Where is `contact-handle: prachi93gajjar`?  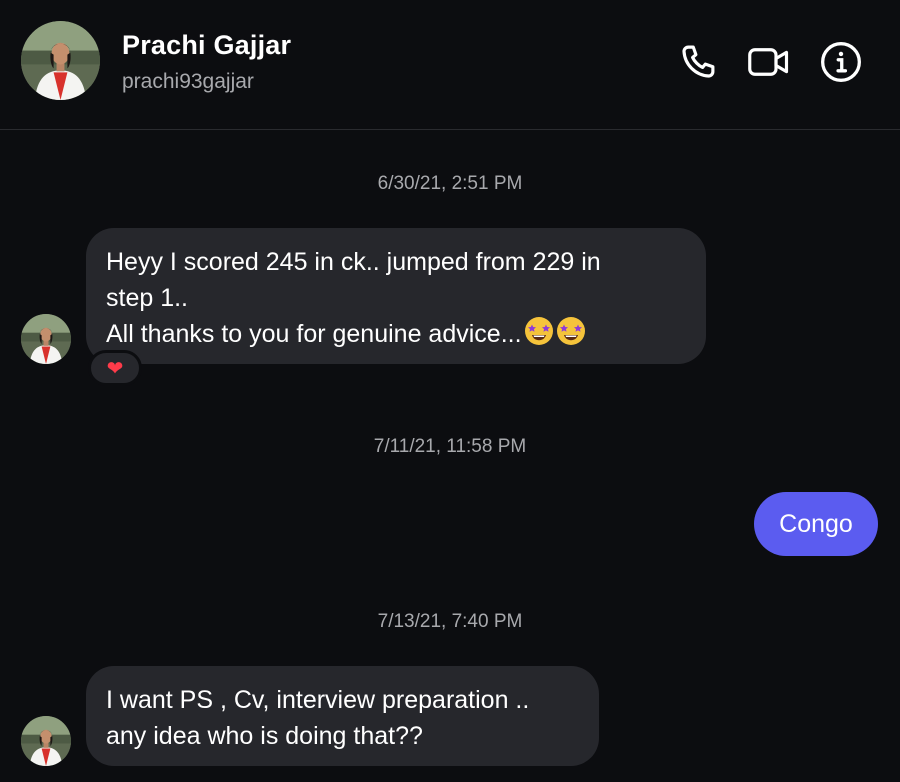 contact-handle: prachi93gajjar is located at coordinates (188, 81).